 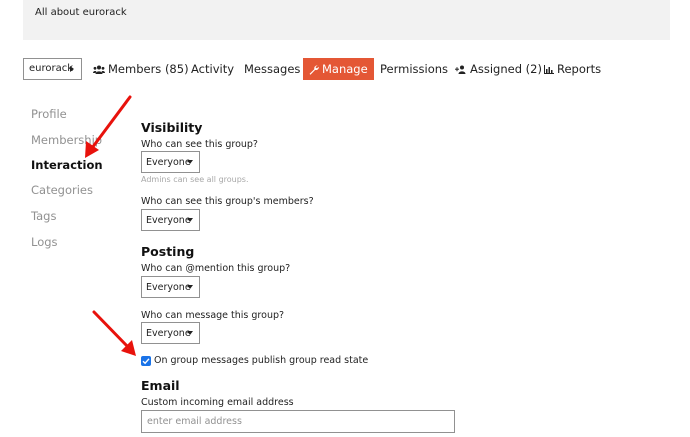 What do you see at coordinates (314, 70) in the screenshot?
I see `wrench-icon` at bounding box center [314, 70].